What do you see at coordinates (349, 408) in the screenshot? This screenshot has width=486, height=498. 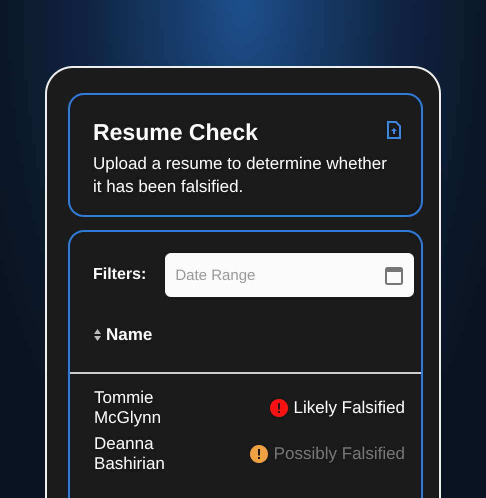 I see `status-text: Likely Falsified` at bounding box center [349, 408].